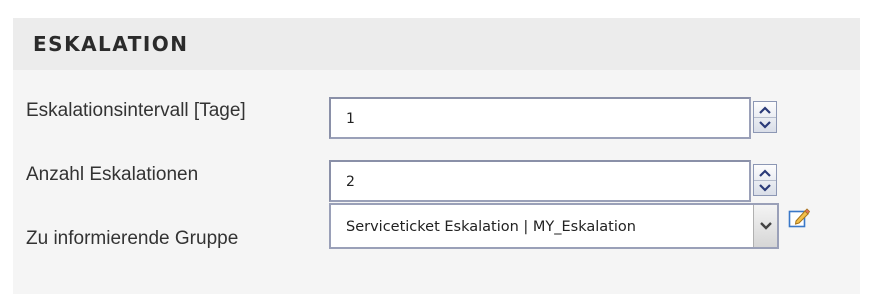 The image size is (873, 305). I want to click on notify-group-select: Serviceticket Eskalation | MY_Eskalation, so click(554, 226).